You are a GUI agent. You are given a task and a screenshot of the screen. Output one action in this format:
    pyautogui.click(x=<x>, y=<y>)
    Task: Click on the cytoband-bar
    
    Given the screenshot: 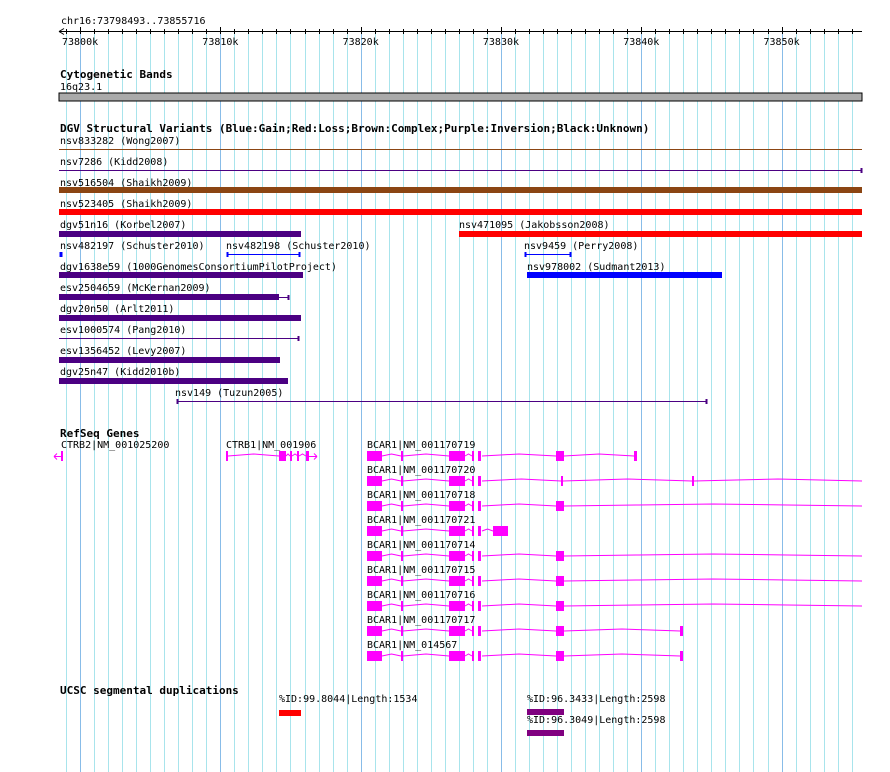 What is the action you would take?
    pyautogui.click(x=460, y=97)
    